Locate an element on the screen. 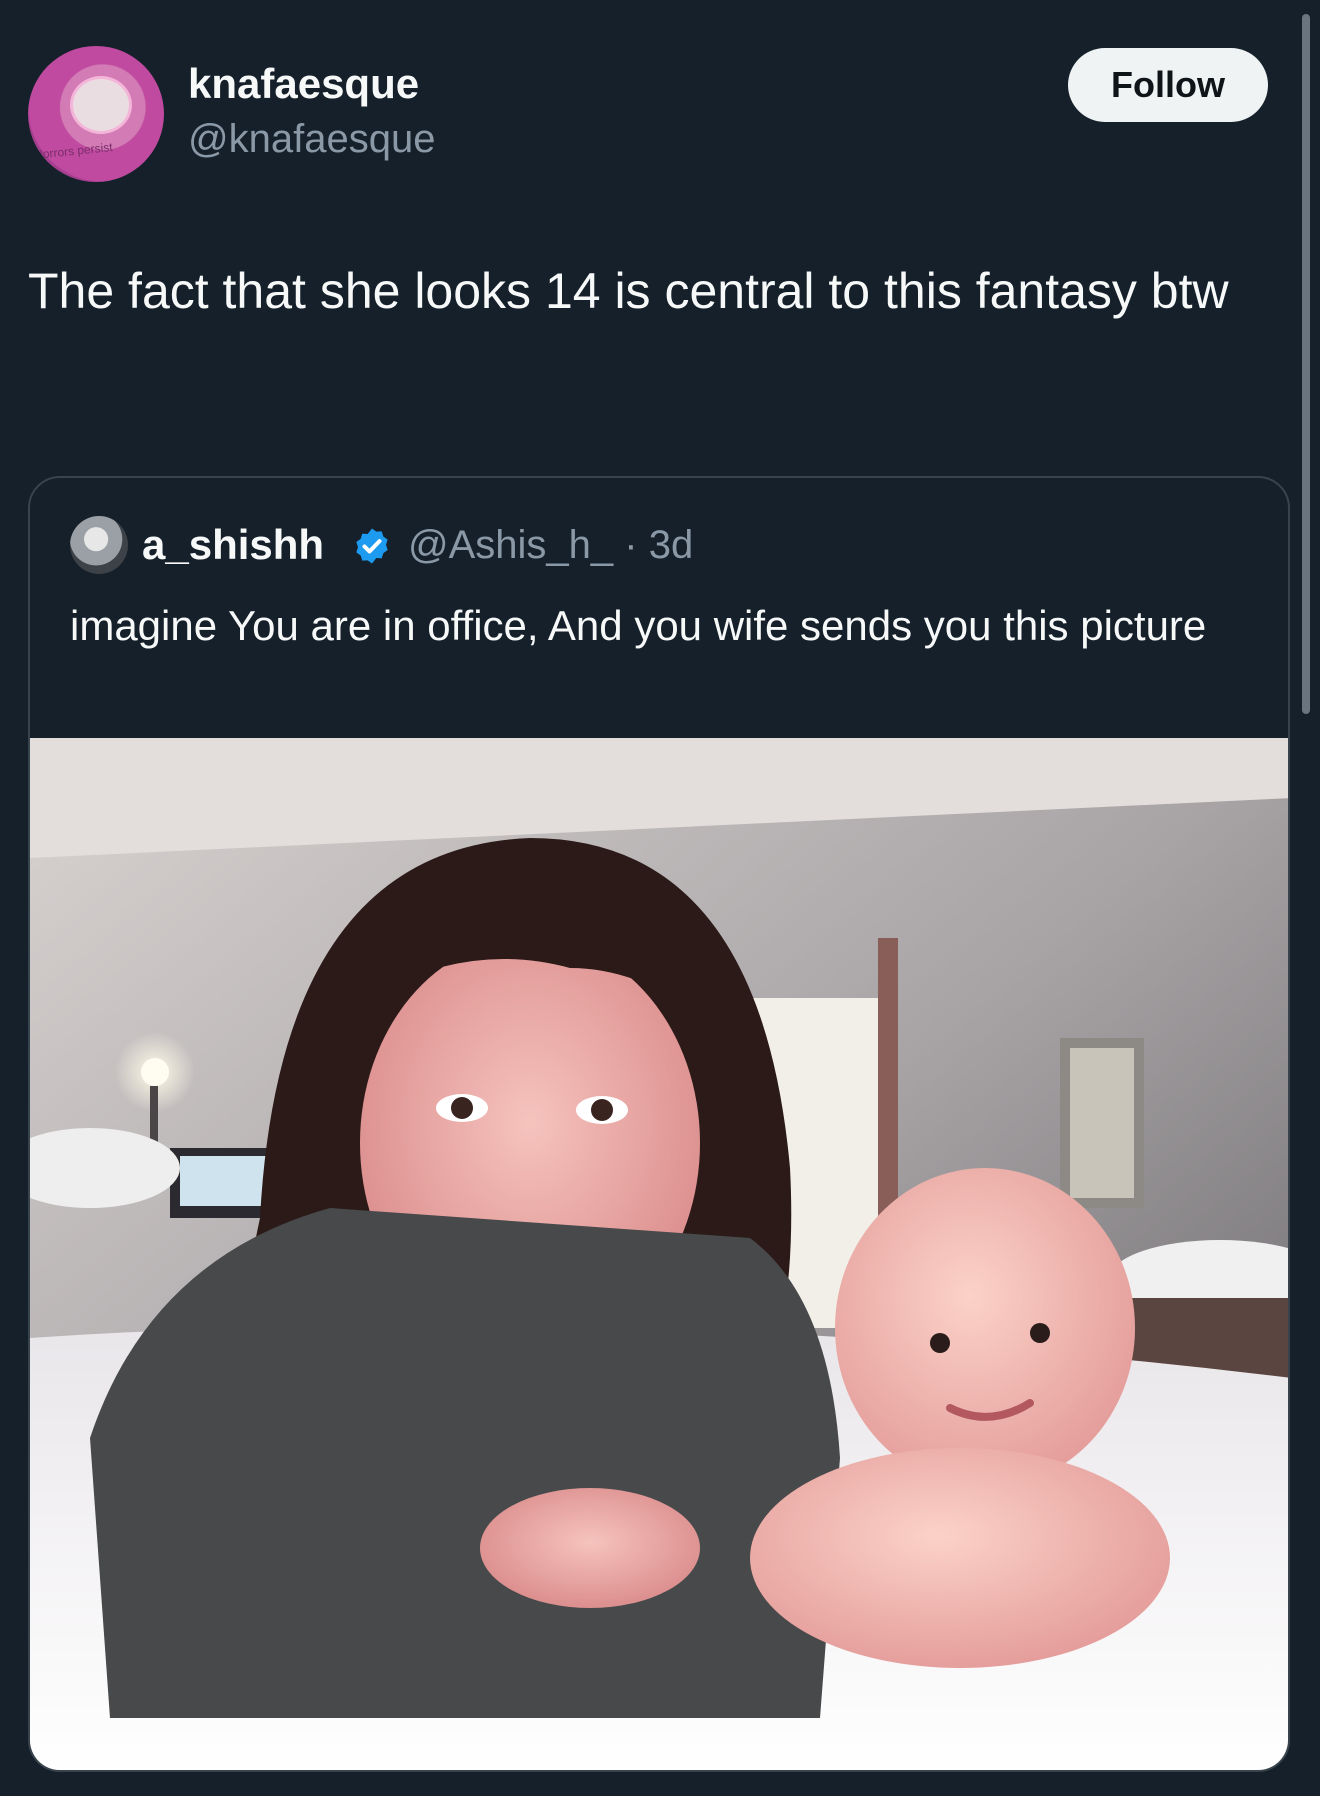  scrollbar is located at coordinates (1306, 364).